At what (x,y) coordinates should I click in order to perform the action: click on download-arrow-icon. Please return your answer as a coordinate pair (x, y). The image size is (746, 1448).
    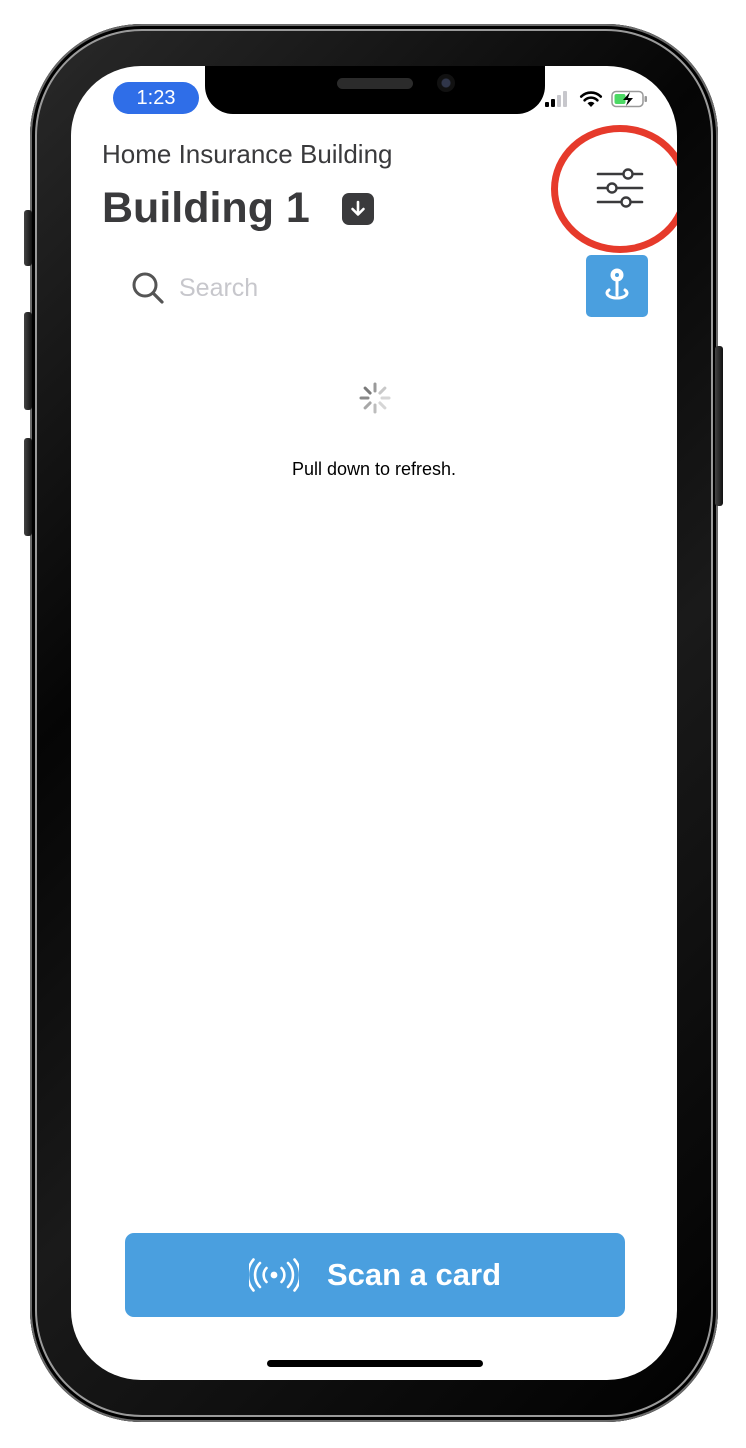
    Looking at the image, I should click on (358, 208).